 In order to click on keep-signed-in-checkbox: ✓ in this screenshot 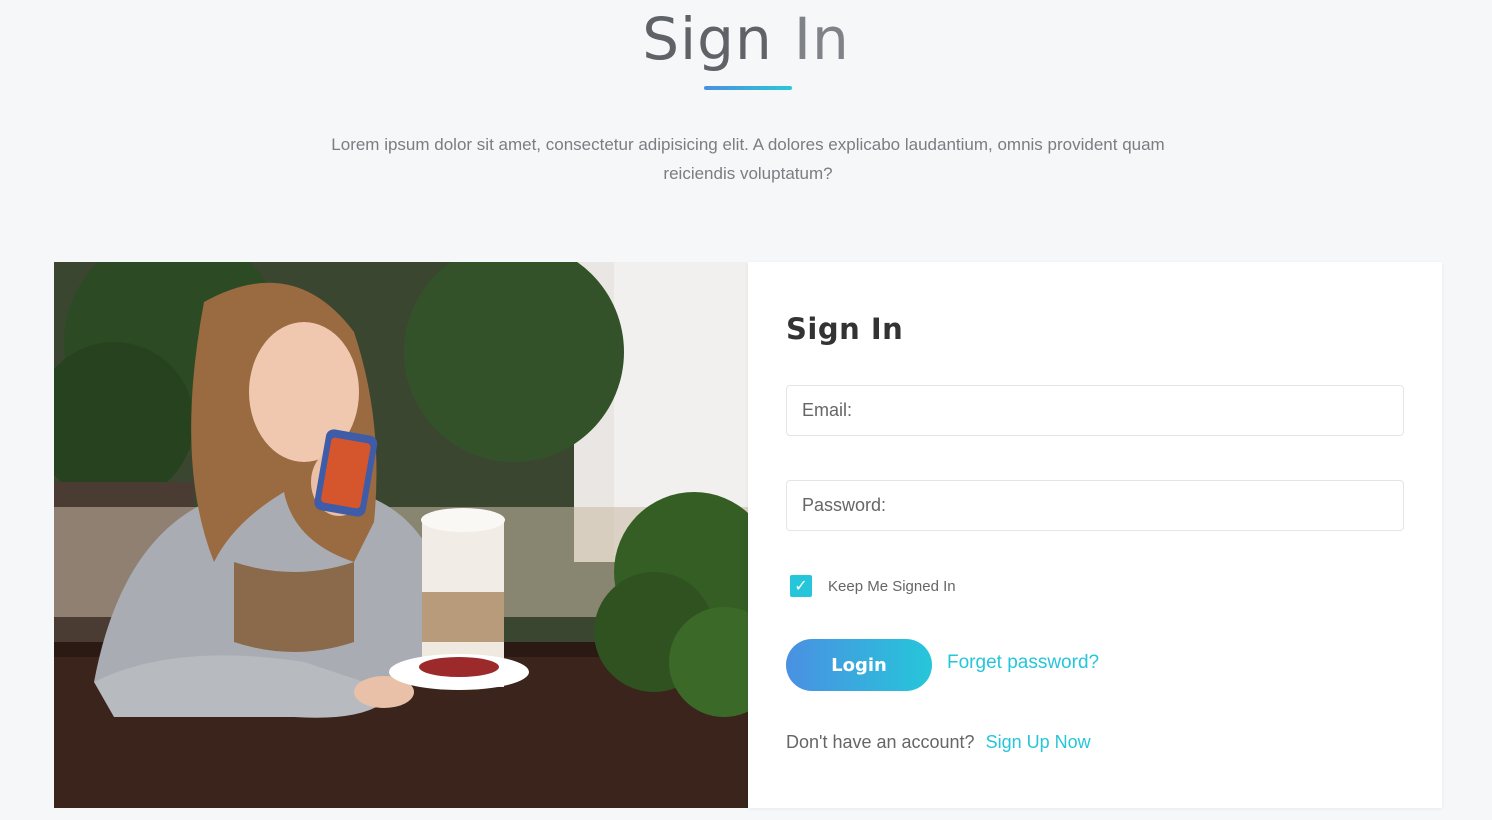, I will do `click(801, 586)`.